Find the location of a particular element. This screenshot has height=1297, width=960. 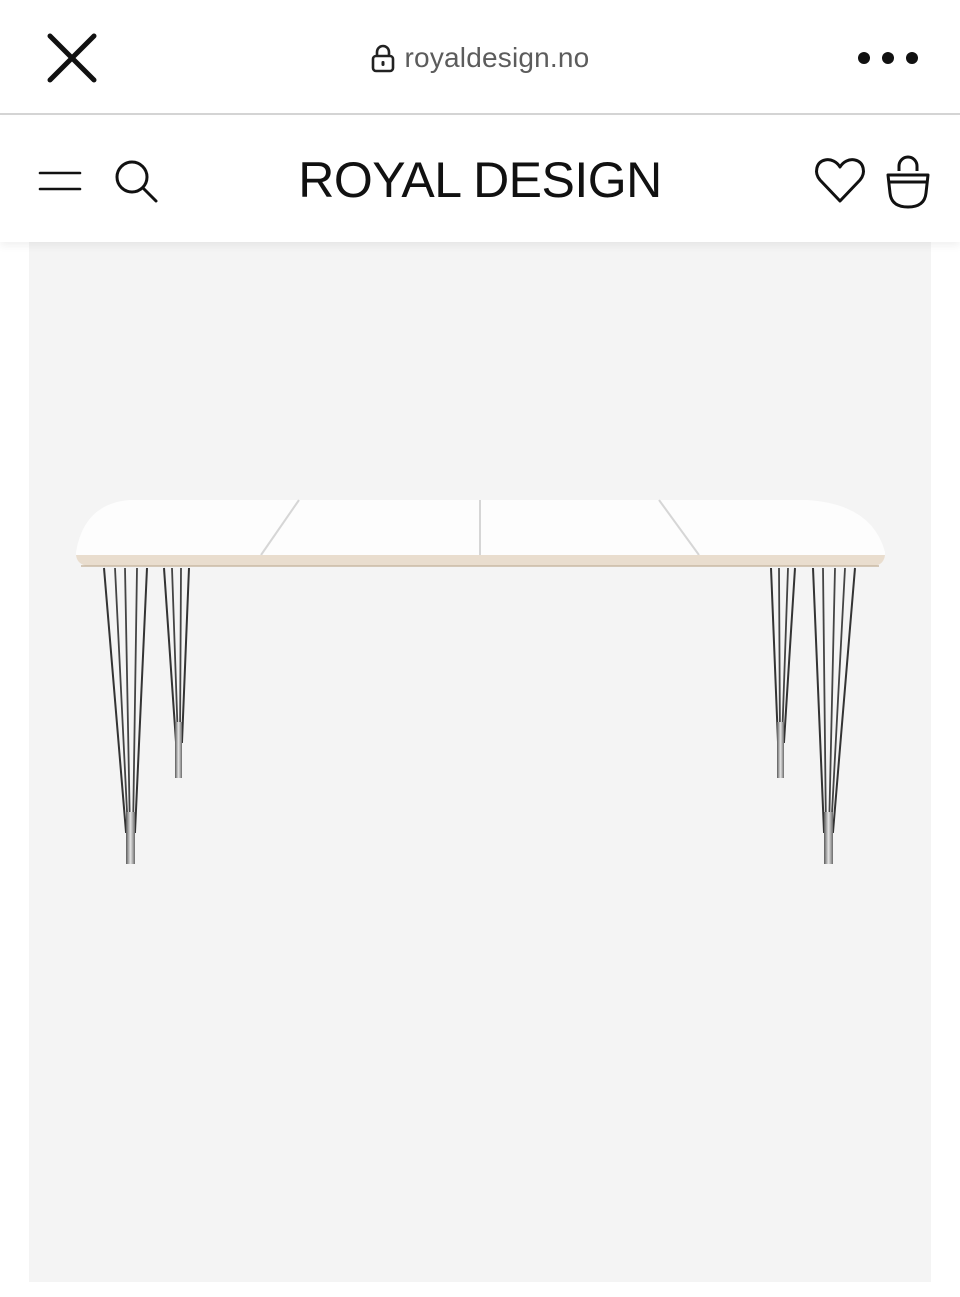

wishlist-button is located at coordinates (840, 181).